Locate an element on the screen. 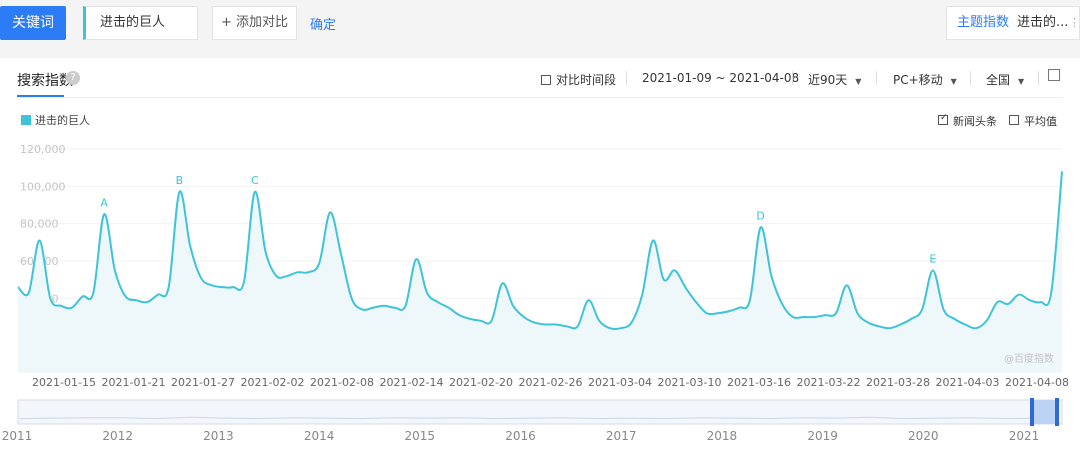 The image size is (1080, 453). x-tick-label: 2021-03-16 is located at coordinates (759, 382).